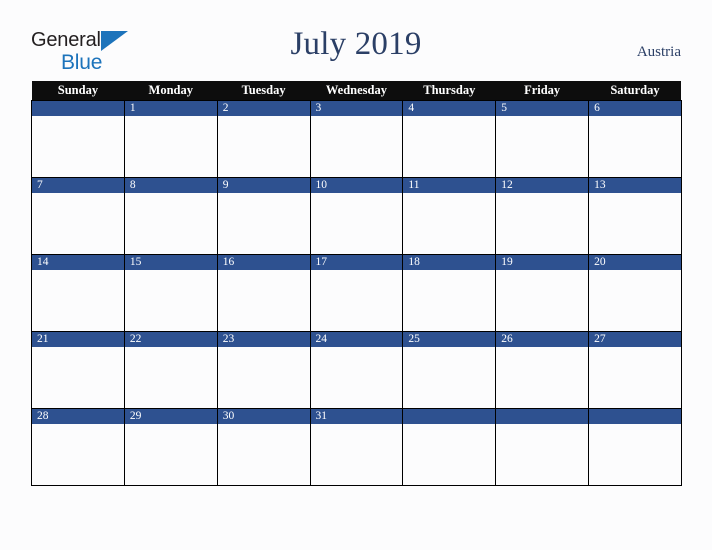  What do you see at coordinates (635, 262) in the screenshot?
I see `day-number: 20` at bounding box center [635, 262].